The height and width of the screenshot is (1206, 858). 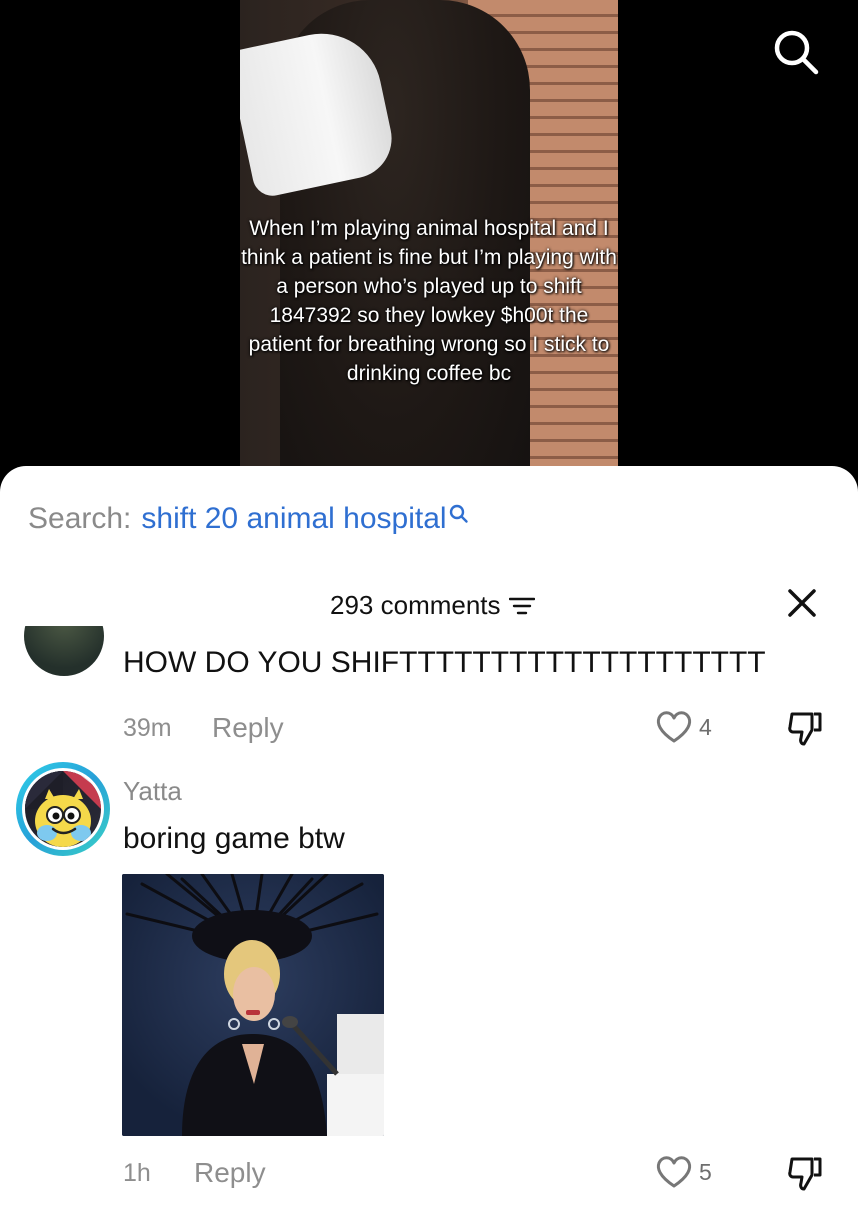 I want to click on related-search: Search: shift 20 animal hospital, so click(x=248, y=519).